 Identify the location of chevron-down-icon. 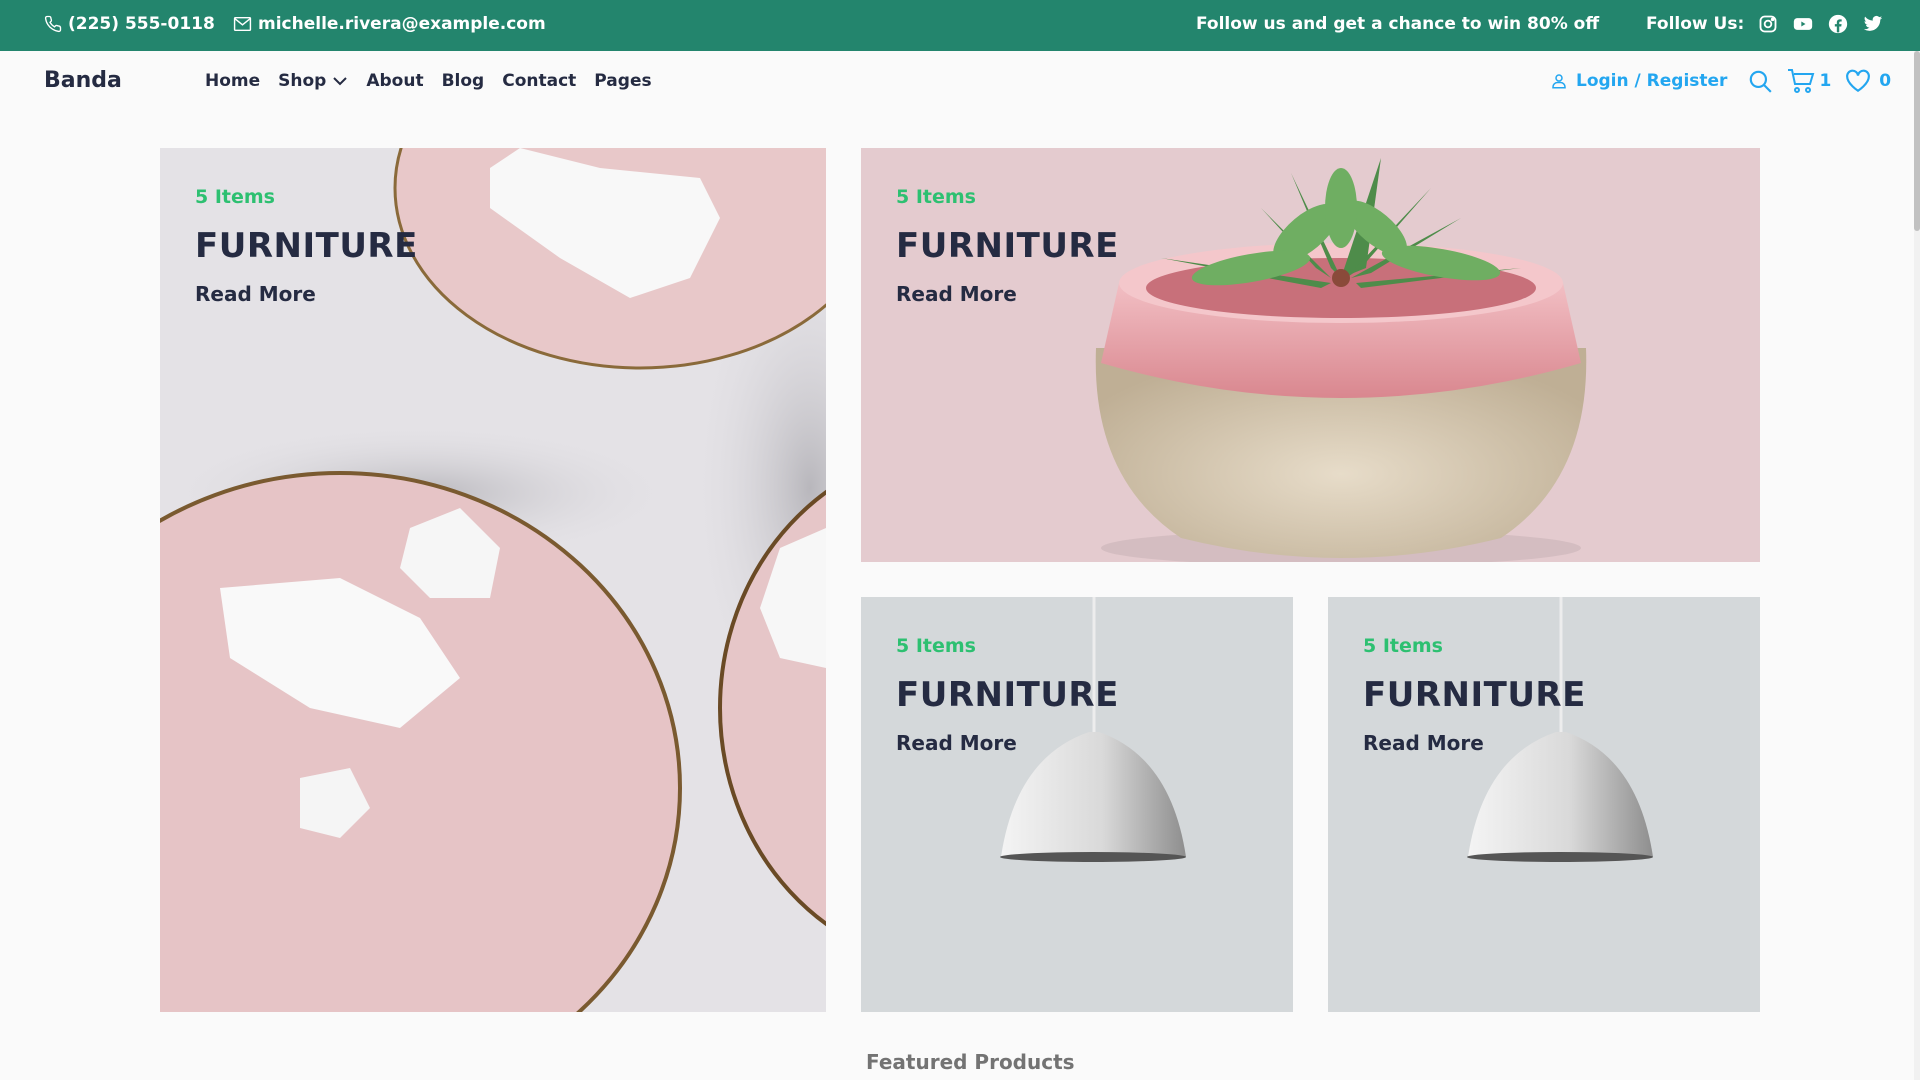
(340, 81).